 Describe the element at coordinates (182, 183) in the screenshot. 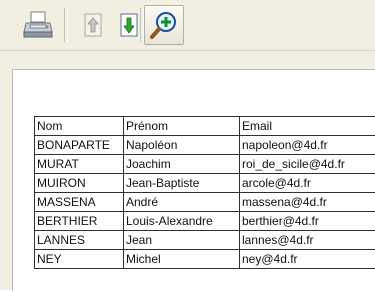

I see `cell-prenom: Jean-Baptiste` at that location.